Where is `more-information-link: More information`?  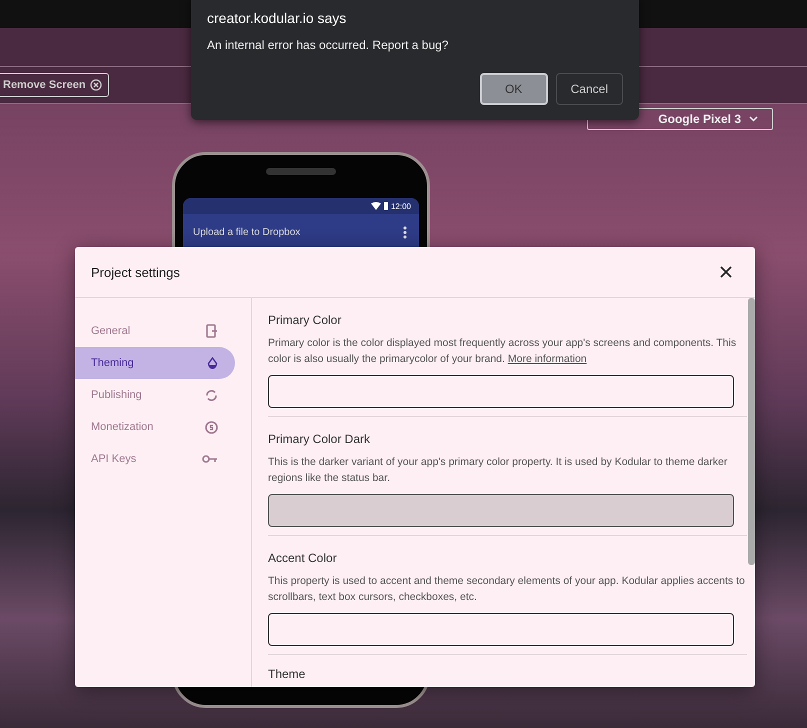
more-information-link: More information is located at coordinates (547, 359).